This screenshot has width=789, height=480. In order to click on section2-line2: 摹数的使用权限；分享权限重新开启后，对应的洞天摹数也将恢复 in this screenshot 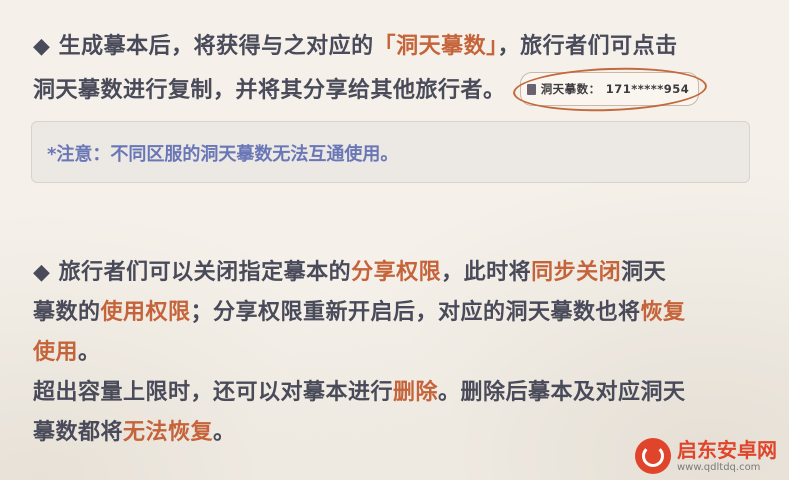, I will do `click(359, 313)`.